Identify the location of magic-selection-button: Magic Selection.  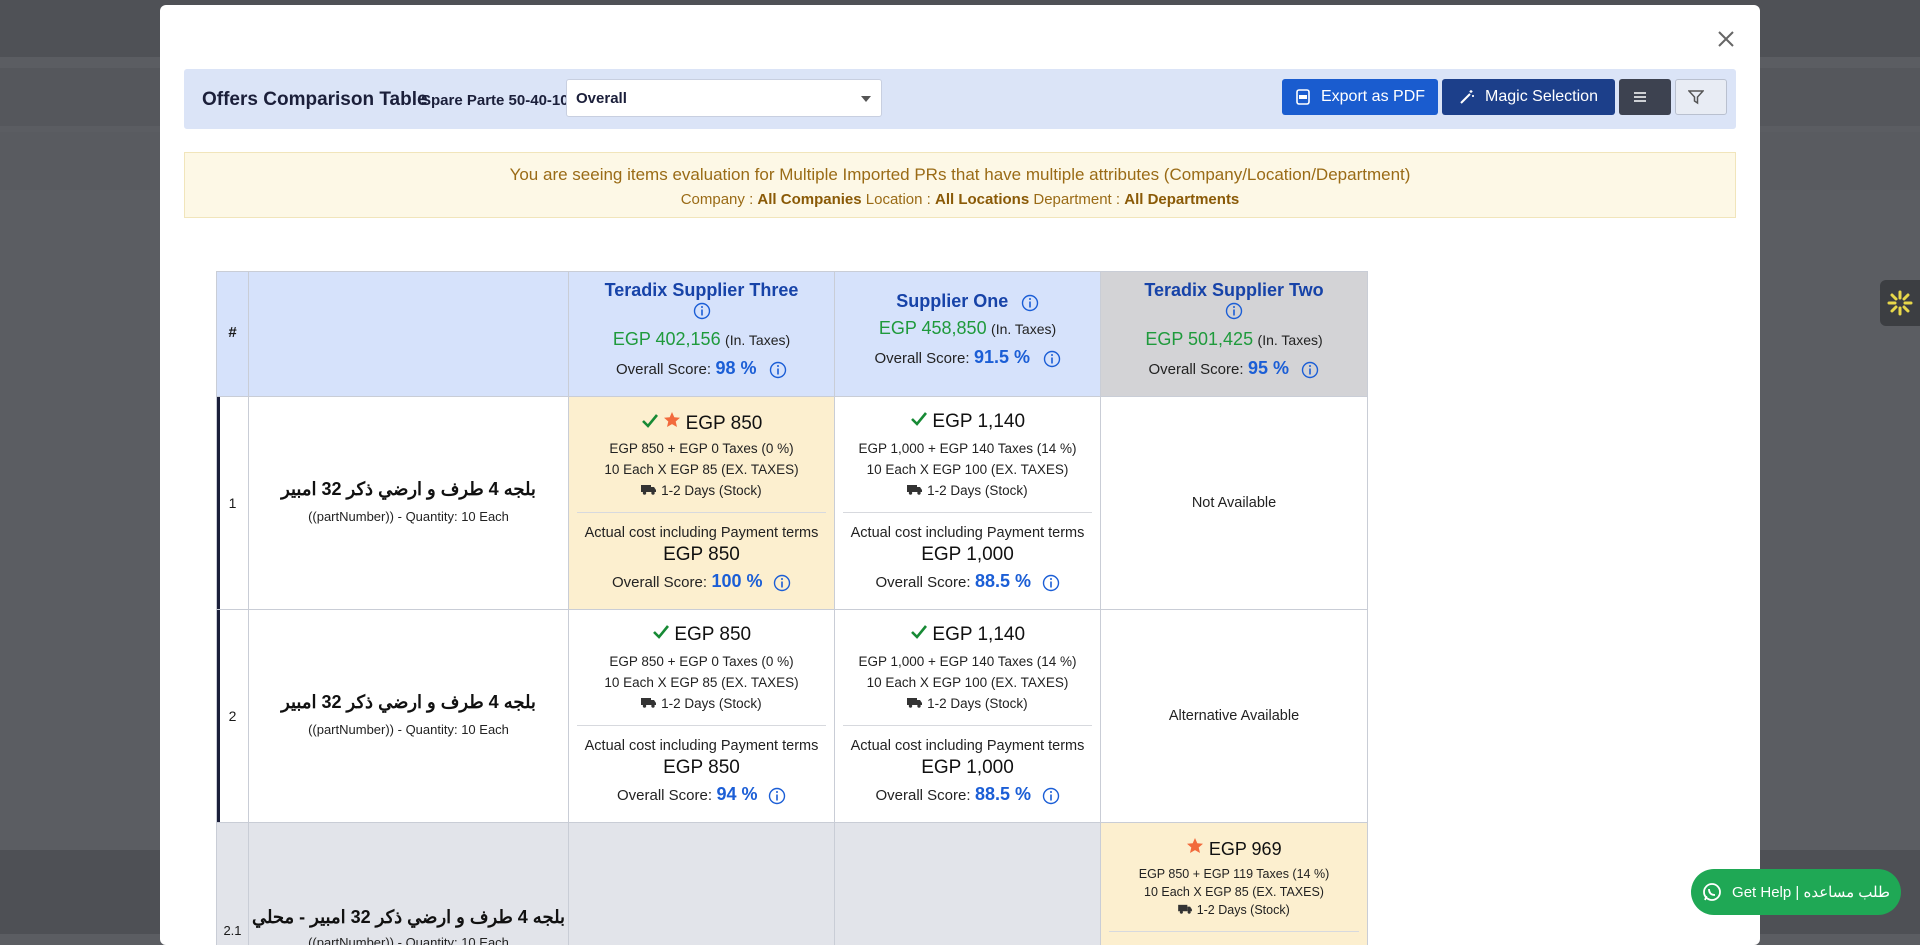
(1528, 97).